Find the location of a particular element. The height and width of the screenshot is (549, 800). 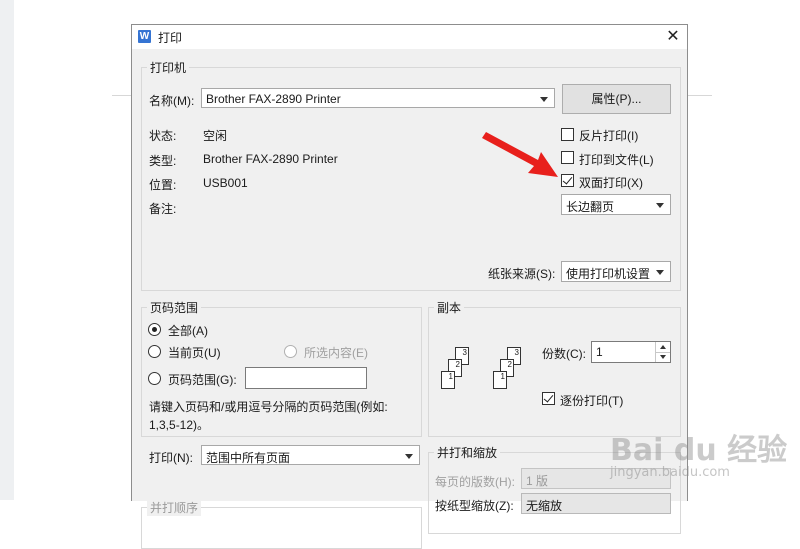

close-icon: ✕ is located at coordinates (673, 37).